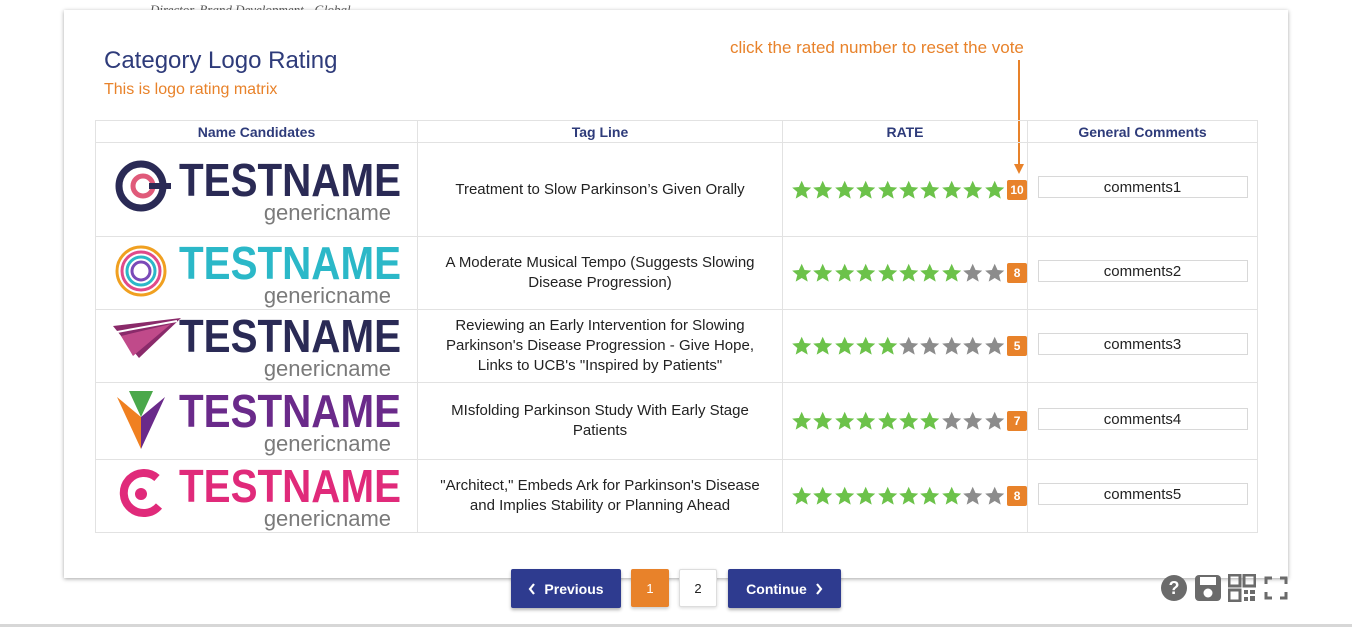  Describe the element at coordinates (1017, 346) in the screenshot. I see `rating-reset-badge: 5` at that location.